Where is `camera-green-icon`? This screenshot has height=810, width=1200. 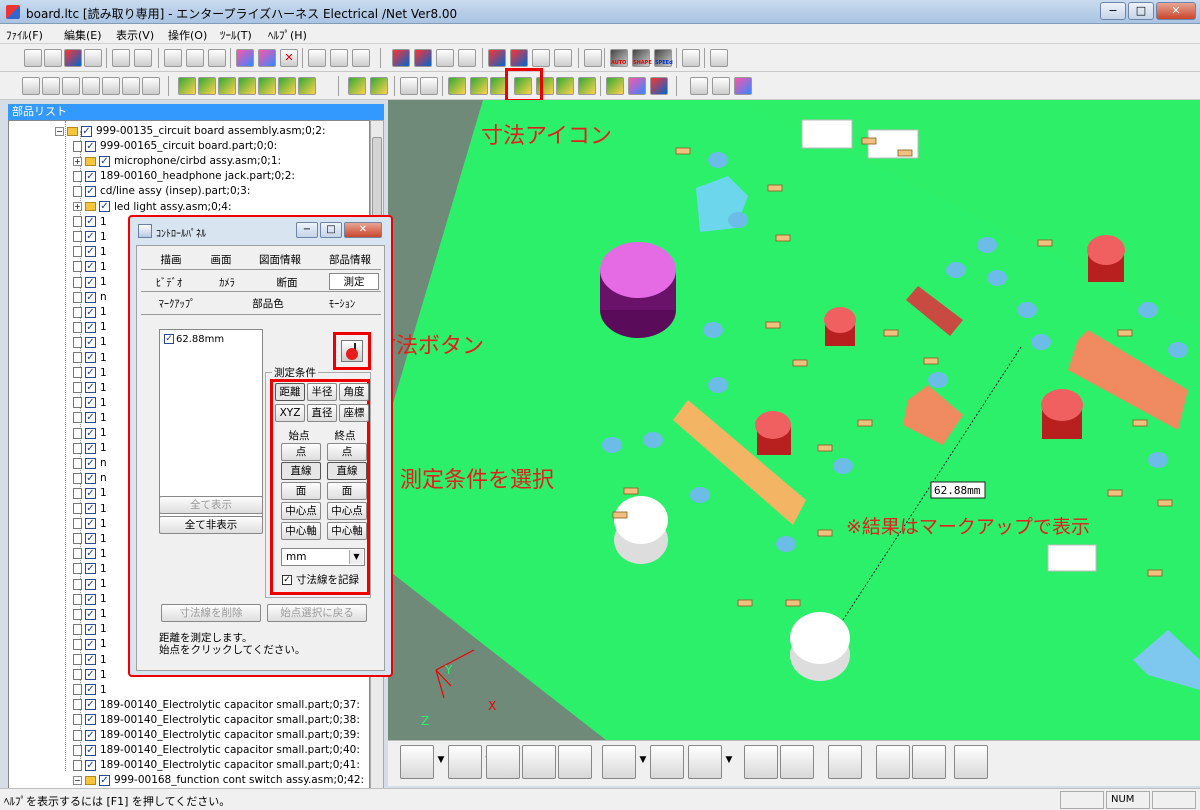 camera-green-icon is located at coordinates (479, 86).